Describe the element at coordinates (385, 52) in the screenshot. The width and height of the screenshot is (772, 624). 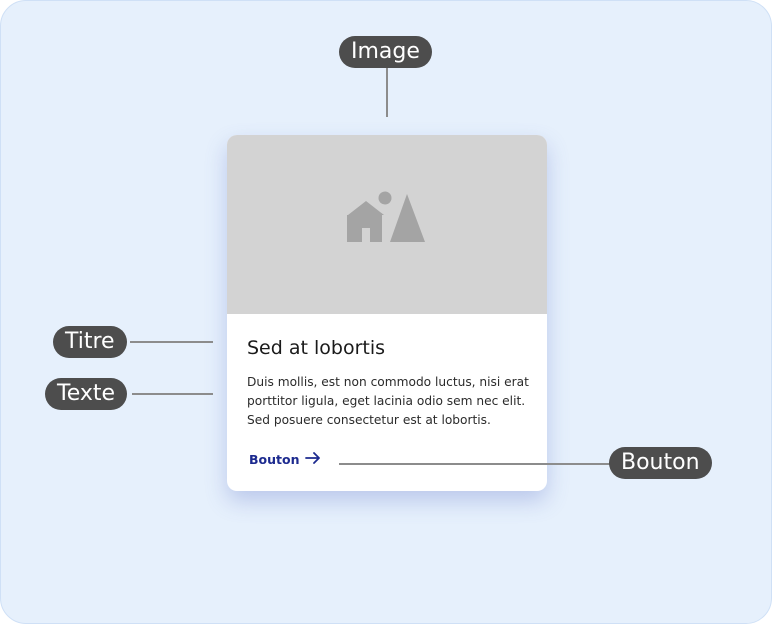
I see `callout-image: Image` at that location.